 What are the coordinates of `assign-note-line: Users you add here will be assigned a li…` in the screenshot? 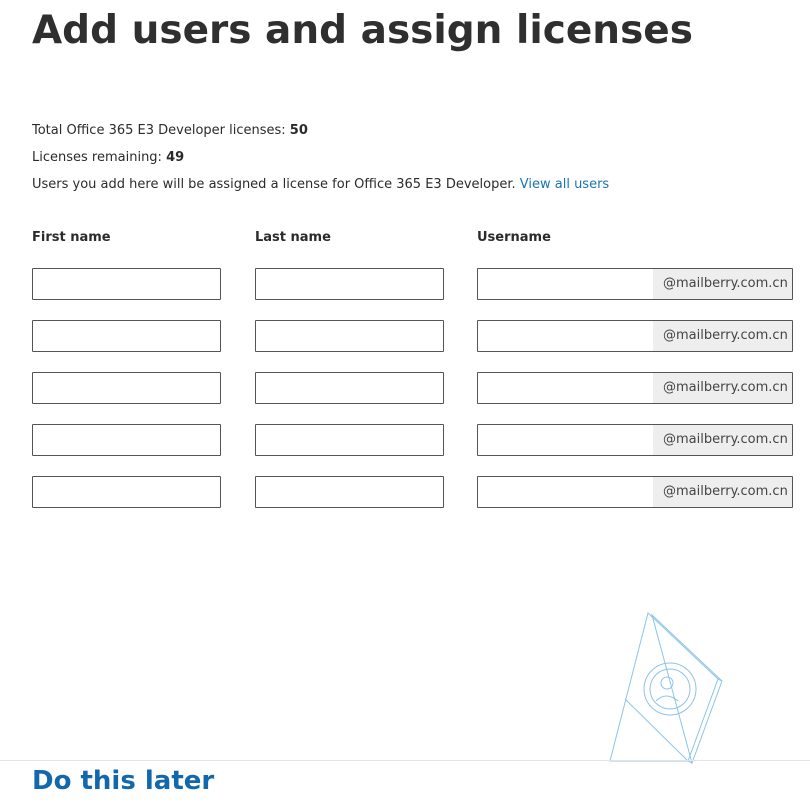 It's located at (320, 185).